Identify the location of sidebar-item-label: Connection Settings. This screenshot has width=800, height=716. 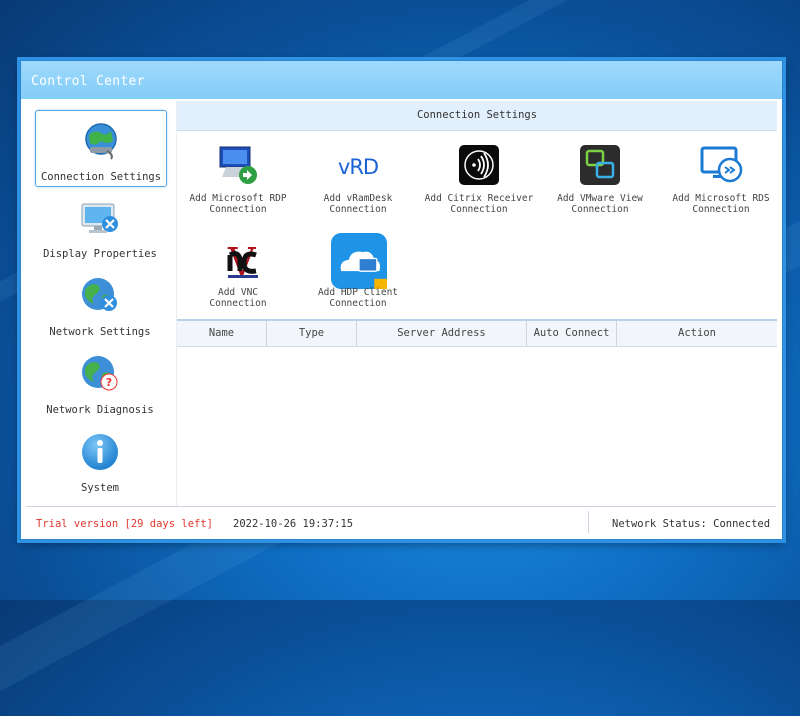
(101, 177).